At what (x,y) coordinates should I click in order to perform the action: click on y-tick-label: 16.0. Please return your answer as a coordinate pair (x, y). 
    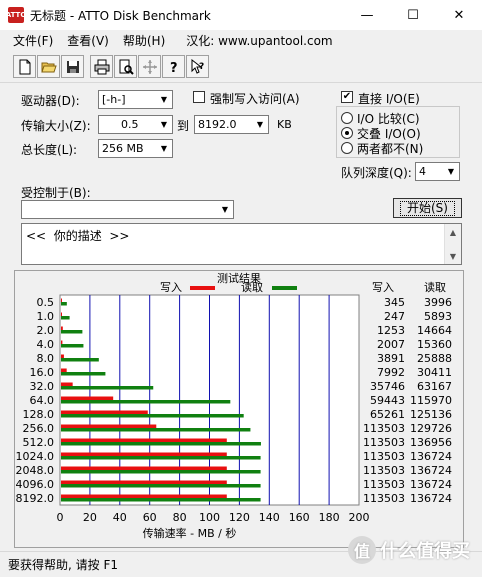
    Looking at the image, I should click on (42, 372).